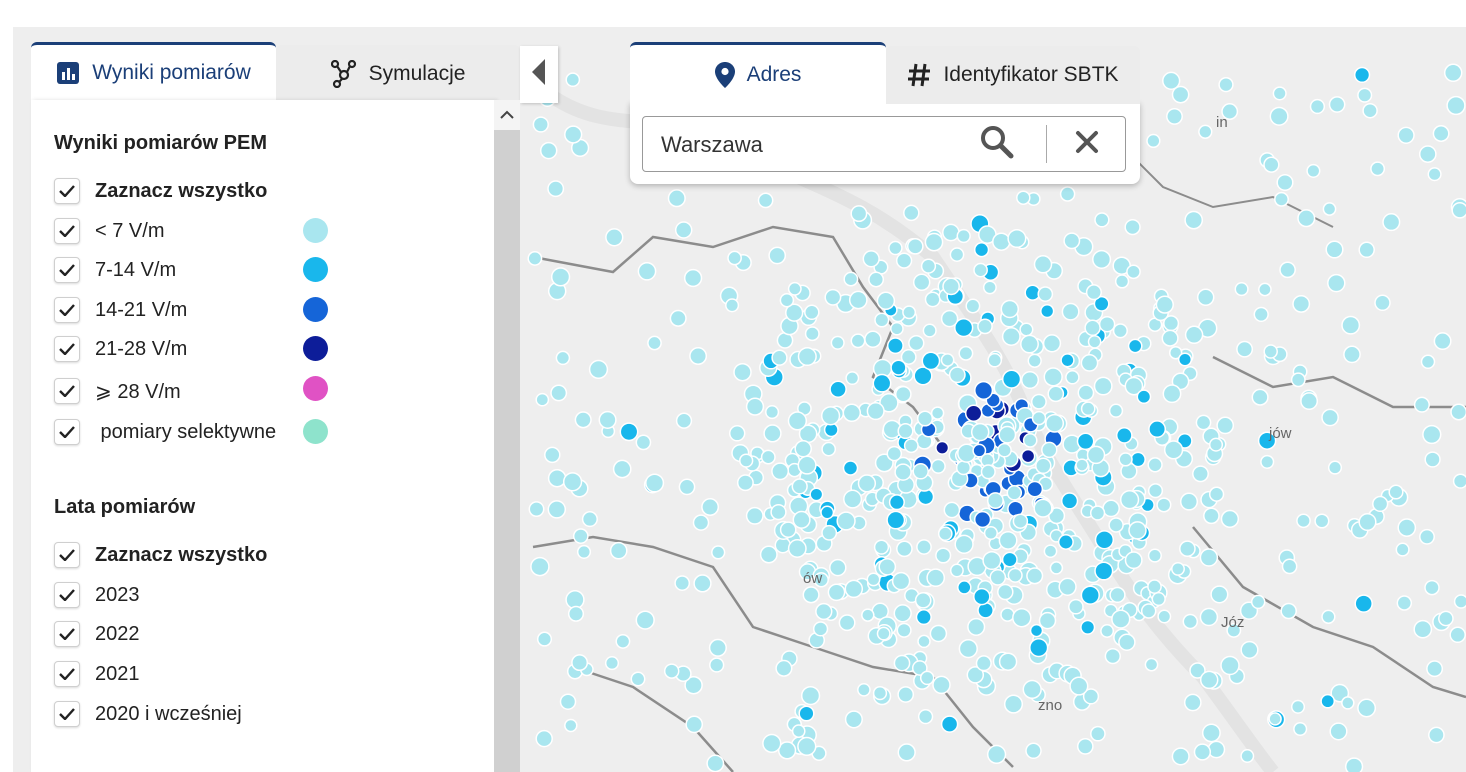  Describe the element at coordinates (758, 73) in the screenshot. I see `tab-adres: Adres` at that location.